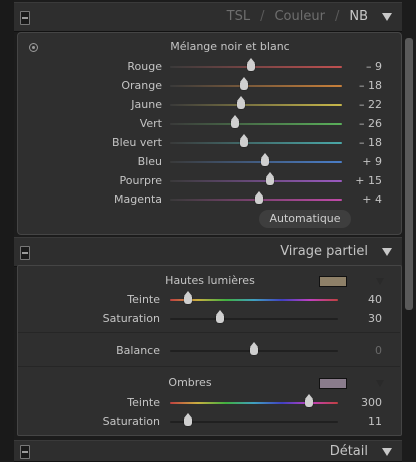  Describe the element at coordinates (146, 104) in the screenshot. I see `bw-slider-label: Jaune` at that location.